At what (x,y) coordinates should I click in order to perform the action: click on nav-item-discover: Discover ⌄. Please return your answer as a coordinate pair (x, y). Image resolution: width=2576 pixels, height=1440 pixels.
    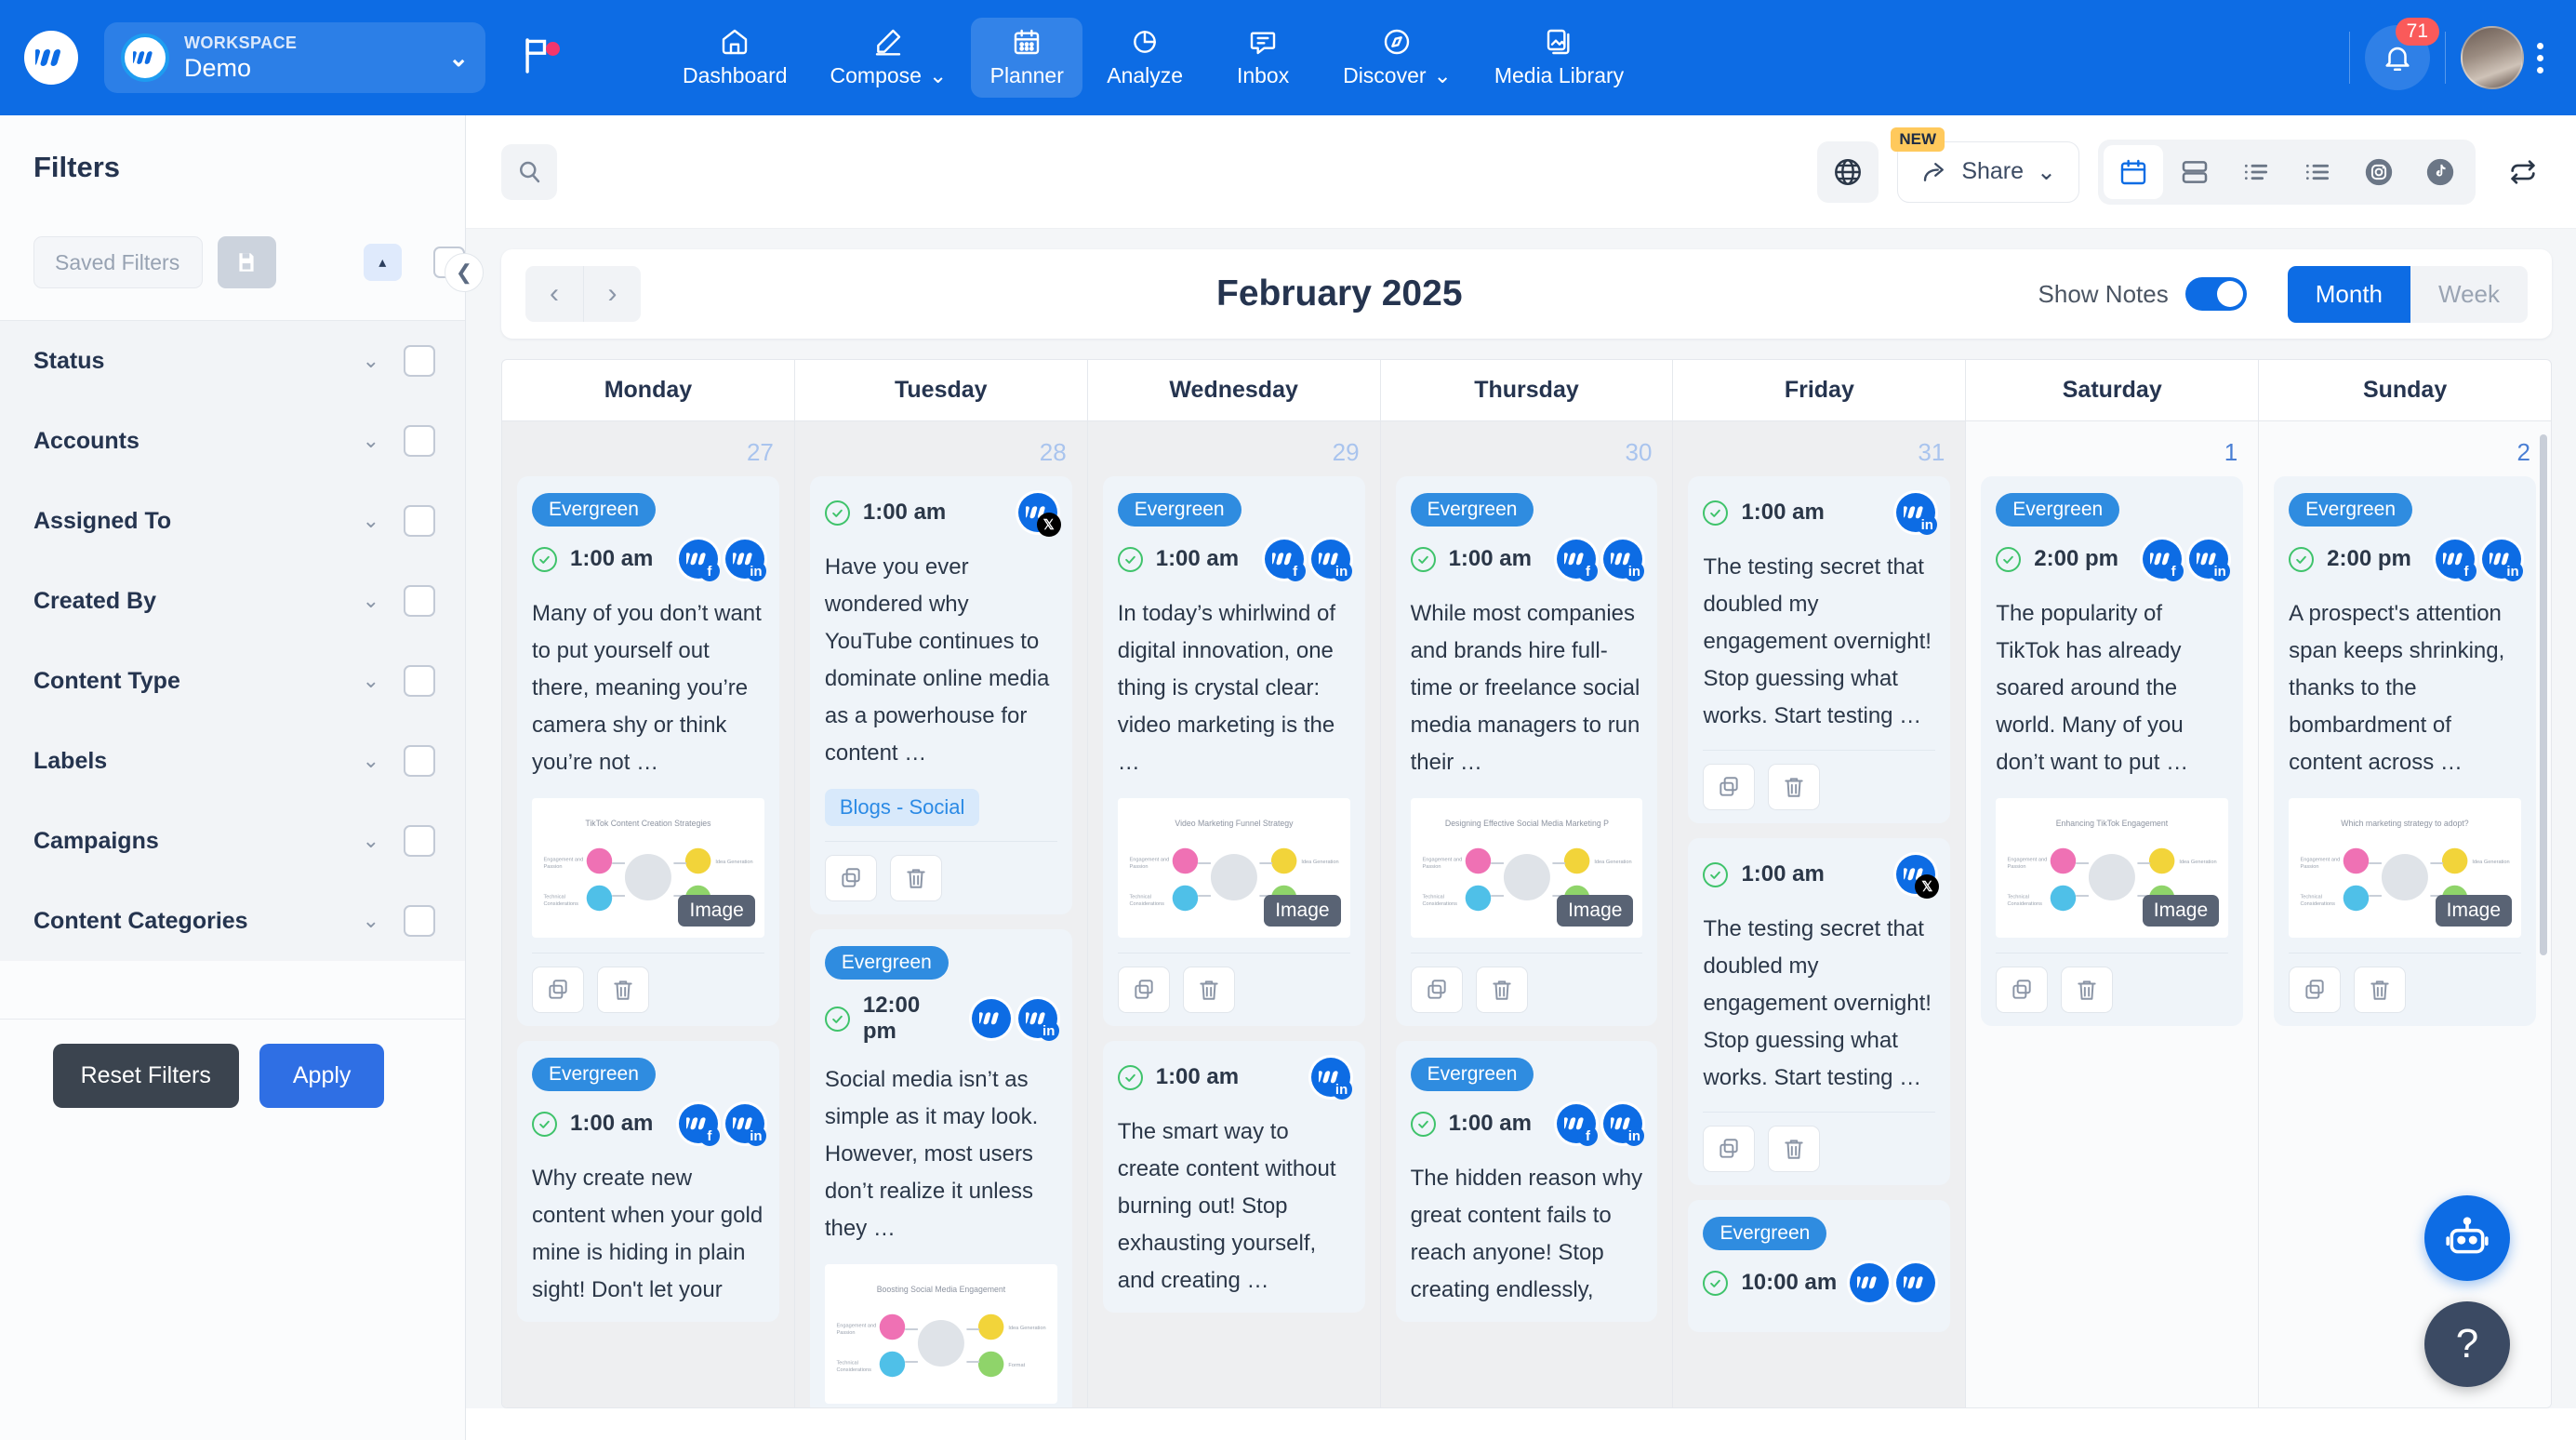
    Looking at the image, I should click on (1397, 58).